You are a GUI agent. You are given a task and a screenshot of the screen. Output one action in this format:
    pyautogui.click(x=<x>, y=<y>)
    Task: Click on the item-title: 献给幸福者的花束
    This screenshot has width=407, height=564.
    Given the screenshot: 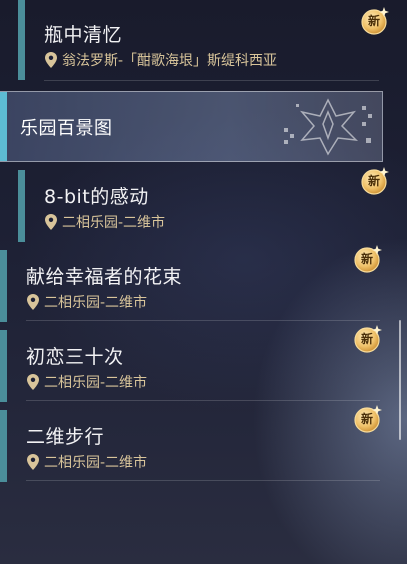 What is the action you would take?
    pyautogui.click(x=104, y=277)
    